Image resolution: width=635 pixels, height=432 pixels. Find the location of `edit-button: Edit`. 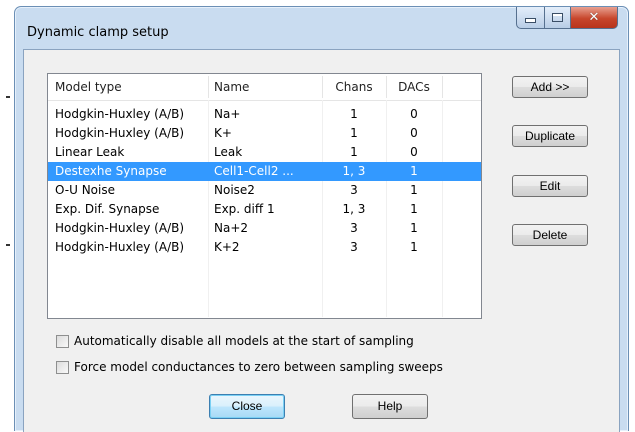

edit-button: Edit is located at coordinates (550, 186).